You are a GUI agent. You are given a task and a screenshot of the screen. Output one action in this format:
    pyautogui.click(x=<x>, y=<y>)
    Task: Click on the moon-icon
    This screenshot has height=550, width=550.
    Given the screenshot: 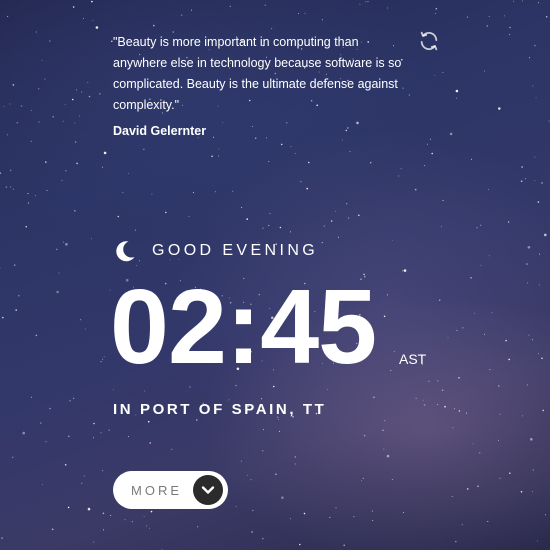 What is the action you would take?
    pyautogui.click(x=125, y=251)
    